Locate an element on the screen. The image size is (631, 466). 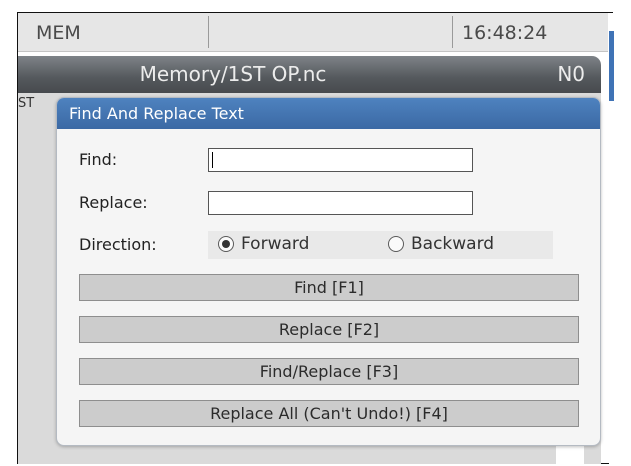
direction-label: Direction: is located at coordinates (118, 244).